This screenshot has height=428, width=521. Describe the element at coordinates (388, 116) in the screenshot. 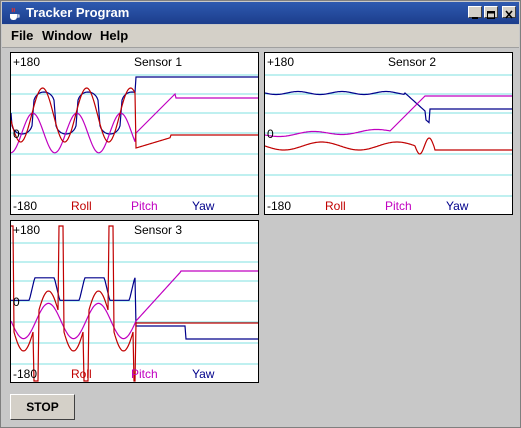

I see `pitch-trace` at that location.